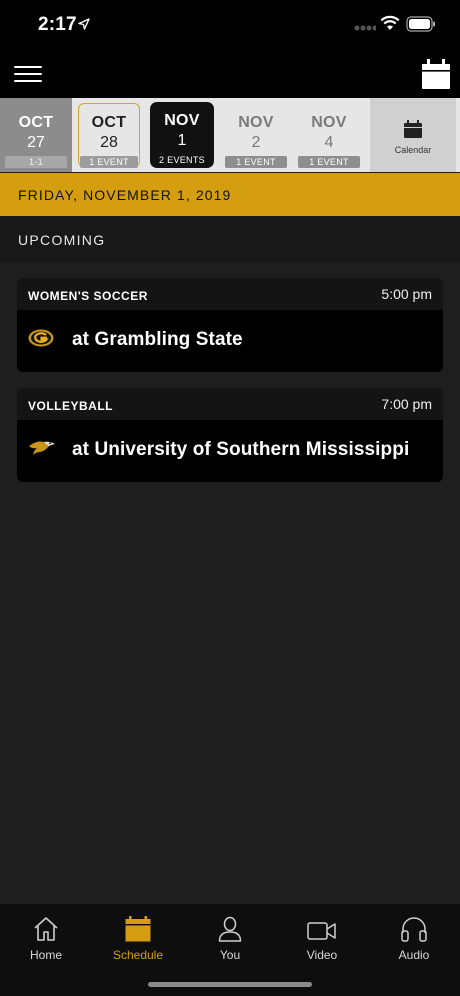 Image resolution: width=460 pixels, height=996 pixels. What do you see at coordinates (41, 338) in the screenshot?
I see `grambling-g-logo-icon` at bounding box center [41, 338].